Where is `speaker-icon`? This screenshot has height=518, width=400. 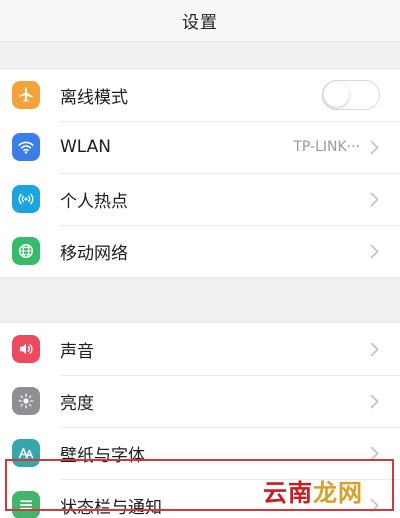 speaker-icon is located at coordinates (26, 349).